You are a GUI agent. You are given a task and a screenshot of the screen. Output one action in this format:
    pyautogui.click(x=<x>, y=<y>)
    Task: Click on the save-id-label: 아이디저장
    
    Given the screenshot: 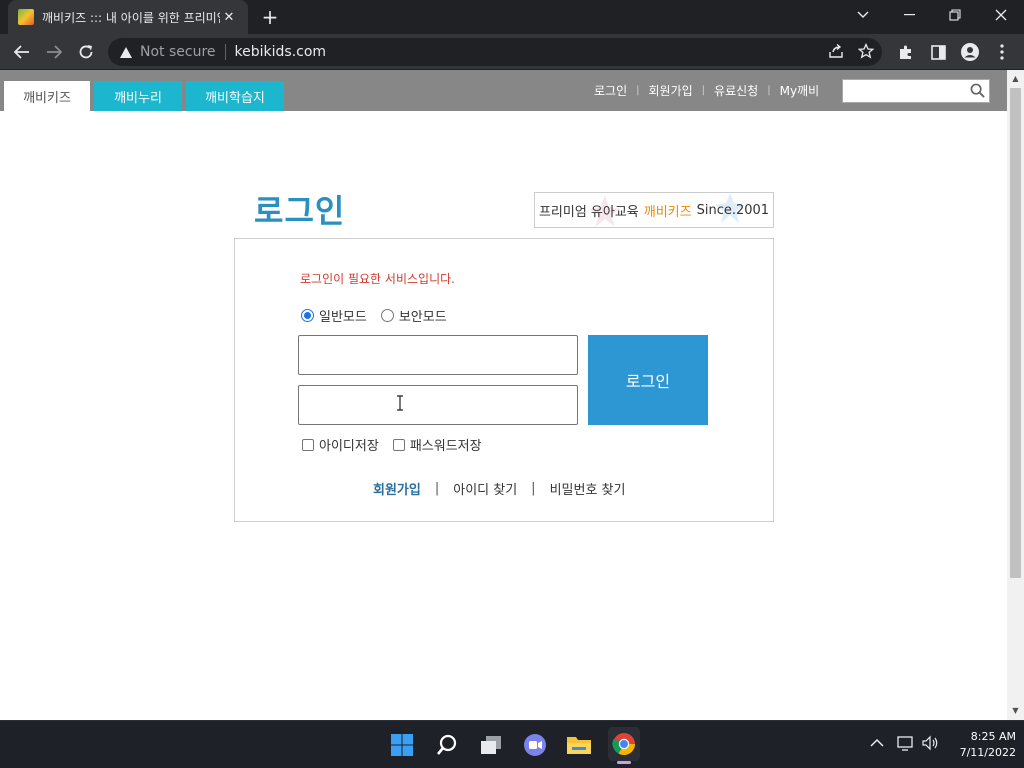 What is the action you would take?
    pyautogui.click(x=349, y=444)
    